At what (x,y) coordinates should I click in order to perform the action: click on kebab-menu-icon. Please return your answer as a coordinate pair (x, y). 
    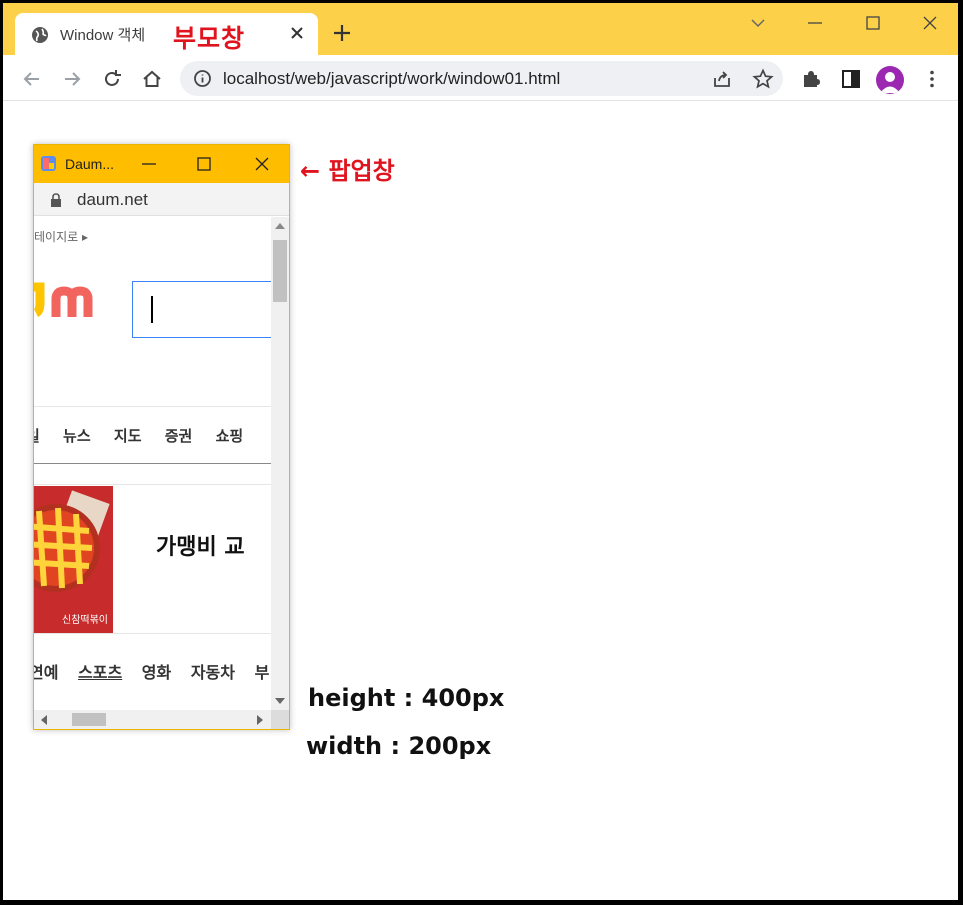
    Looking at the image, I should click on (932, 79).